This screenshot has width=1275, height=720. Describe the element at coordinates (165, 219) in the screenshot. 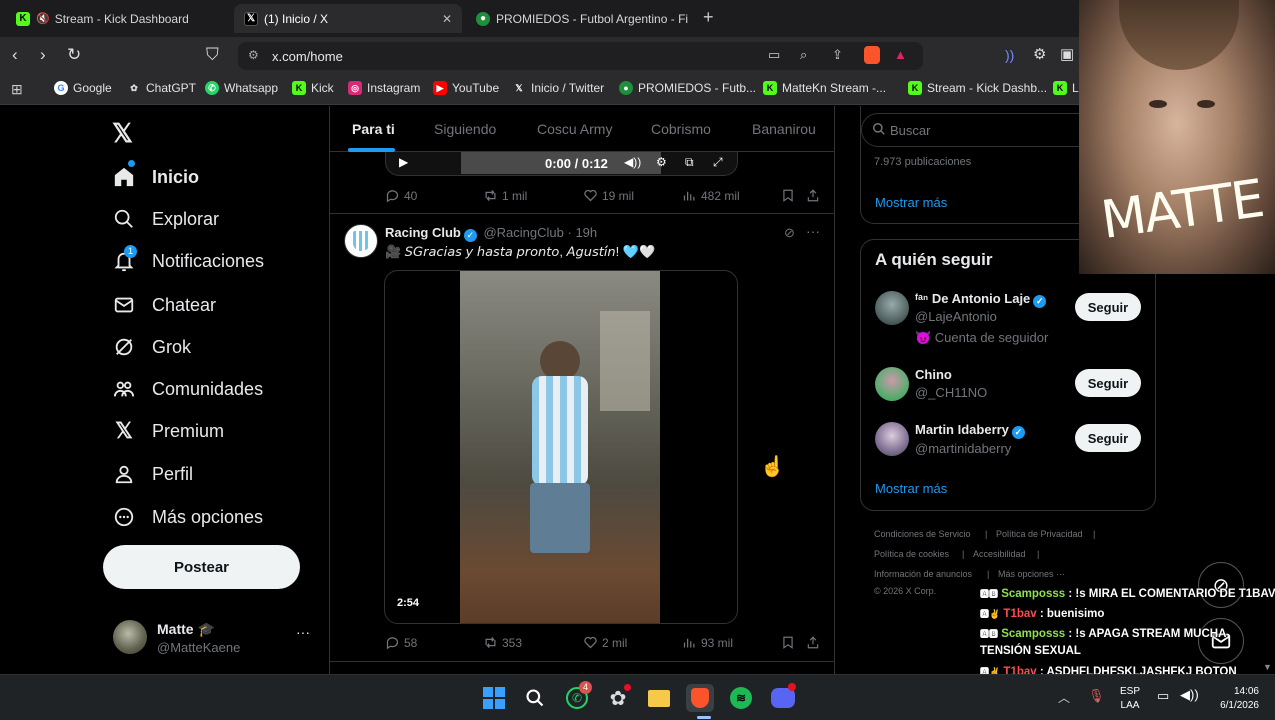

I see `sidebar-item-explorar: Explorar` at that location.